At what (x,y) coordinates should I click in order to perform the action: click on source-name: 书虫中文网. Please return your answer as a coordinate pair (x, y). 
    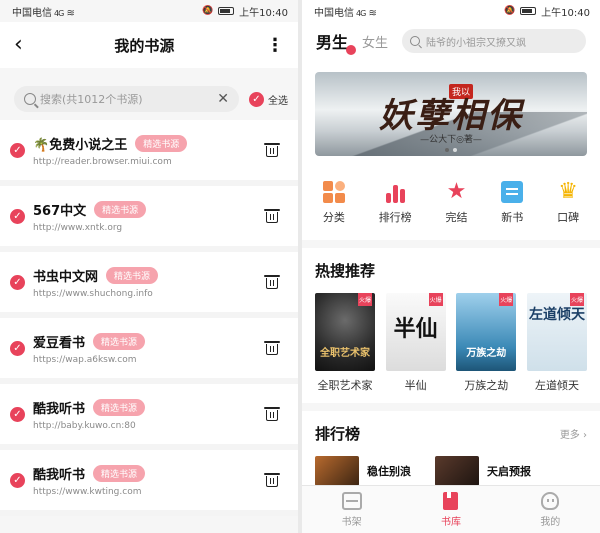
    Looking at the image, I should click on (66, 277).